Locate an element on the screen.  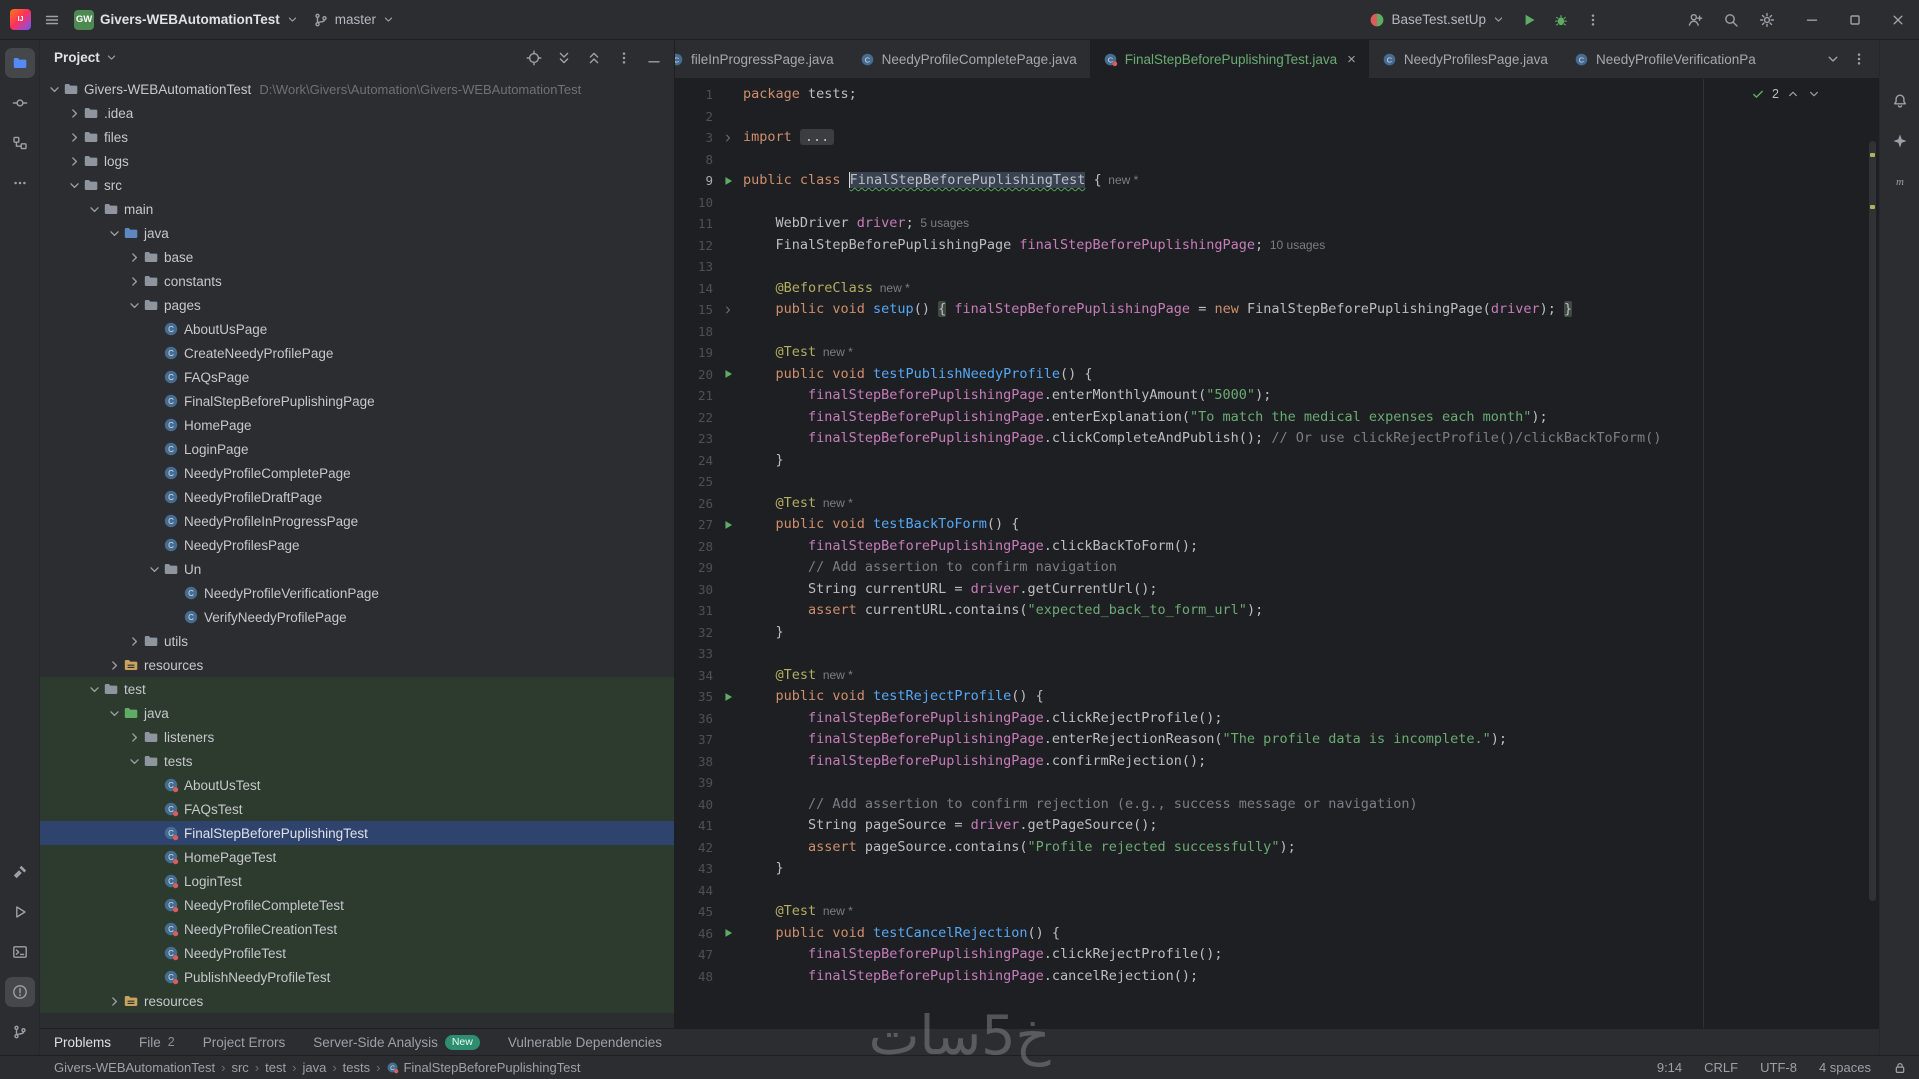
tree-item-needyprofilespage: C NeedyProfilesPage is located at coordinates (357, 545).